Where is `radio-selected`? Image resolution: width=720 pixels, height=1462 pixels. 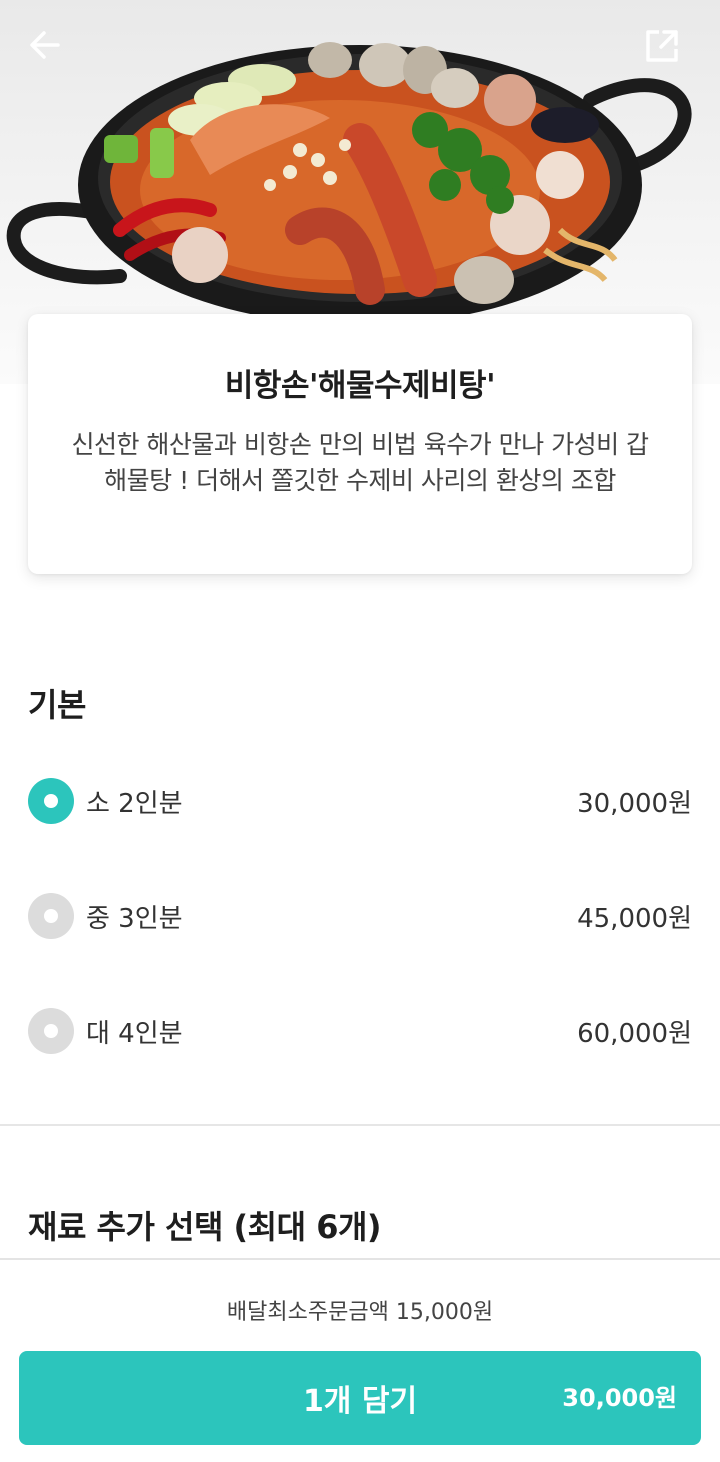 radio-selected is located at coordinates (51, 801).